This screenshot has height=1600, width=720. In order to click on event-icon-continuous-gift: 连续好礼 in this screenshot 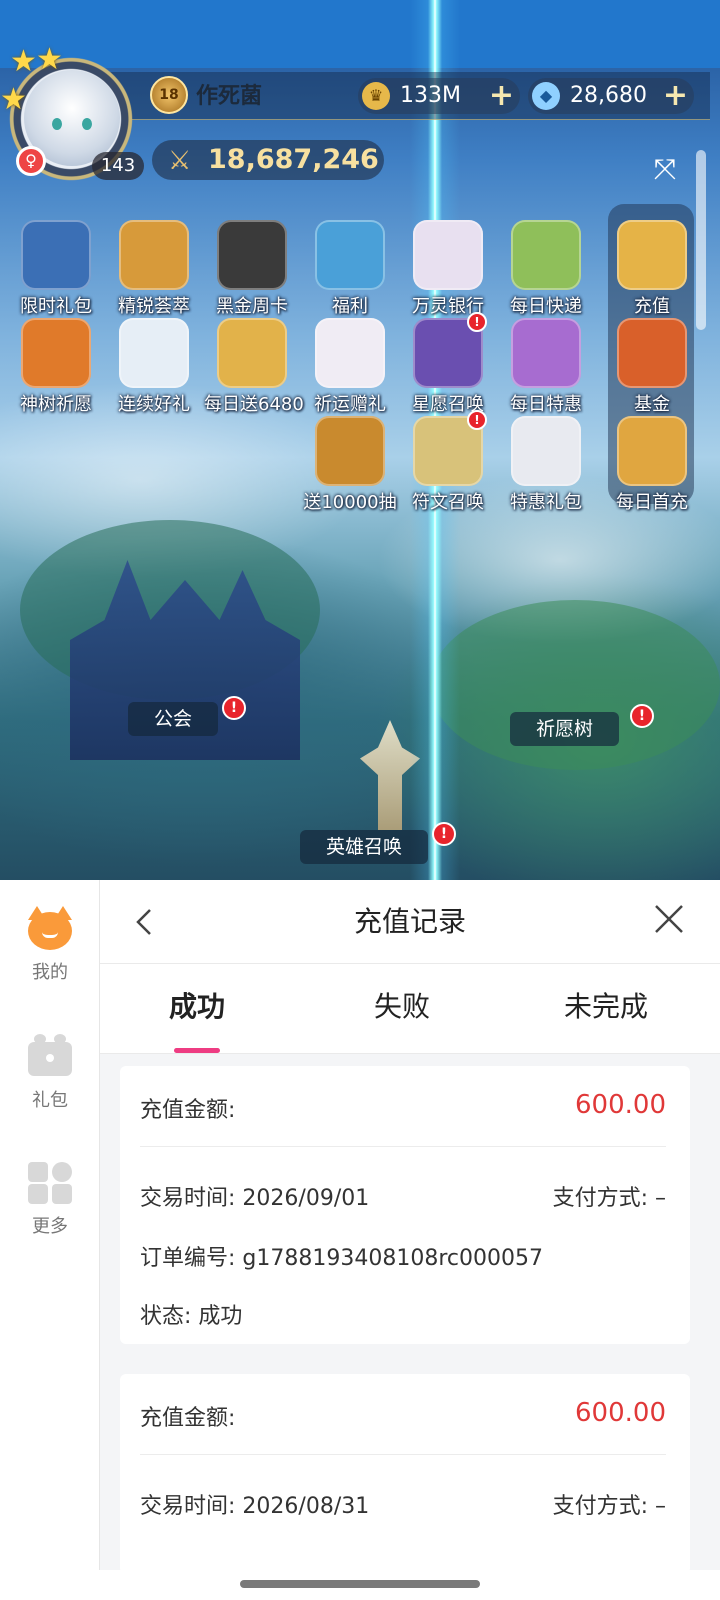, I will do `click(154, 367)`.